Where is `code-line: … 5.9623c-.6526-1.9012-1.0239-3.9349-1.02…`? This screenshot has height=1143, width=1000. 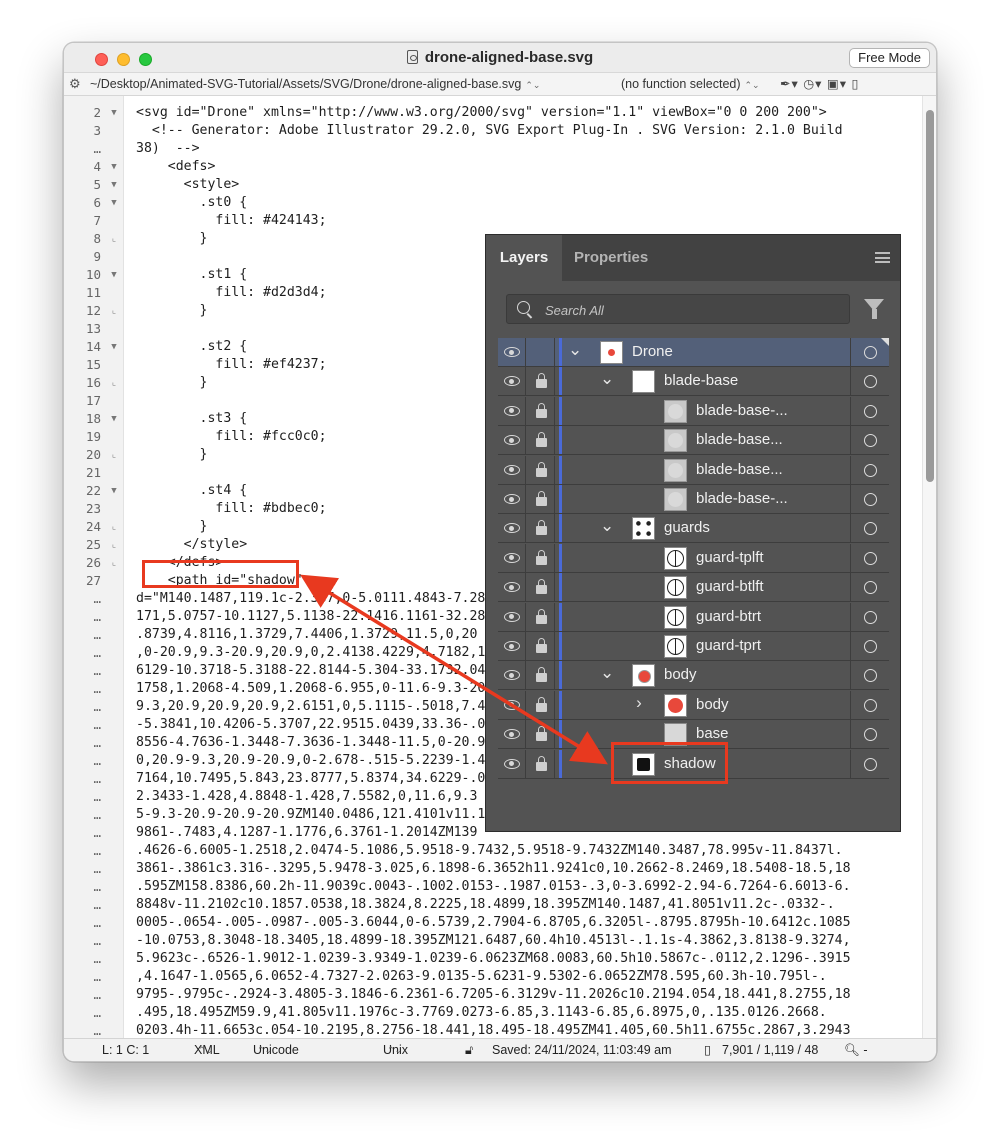 code-line: … 5.9623c-.6526-1.9012-1.0239-3.9349-1.02… is located at coordinates (464, 959).